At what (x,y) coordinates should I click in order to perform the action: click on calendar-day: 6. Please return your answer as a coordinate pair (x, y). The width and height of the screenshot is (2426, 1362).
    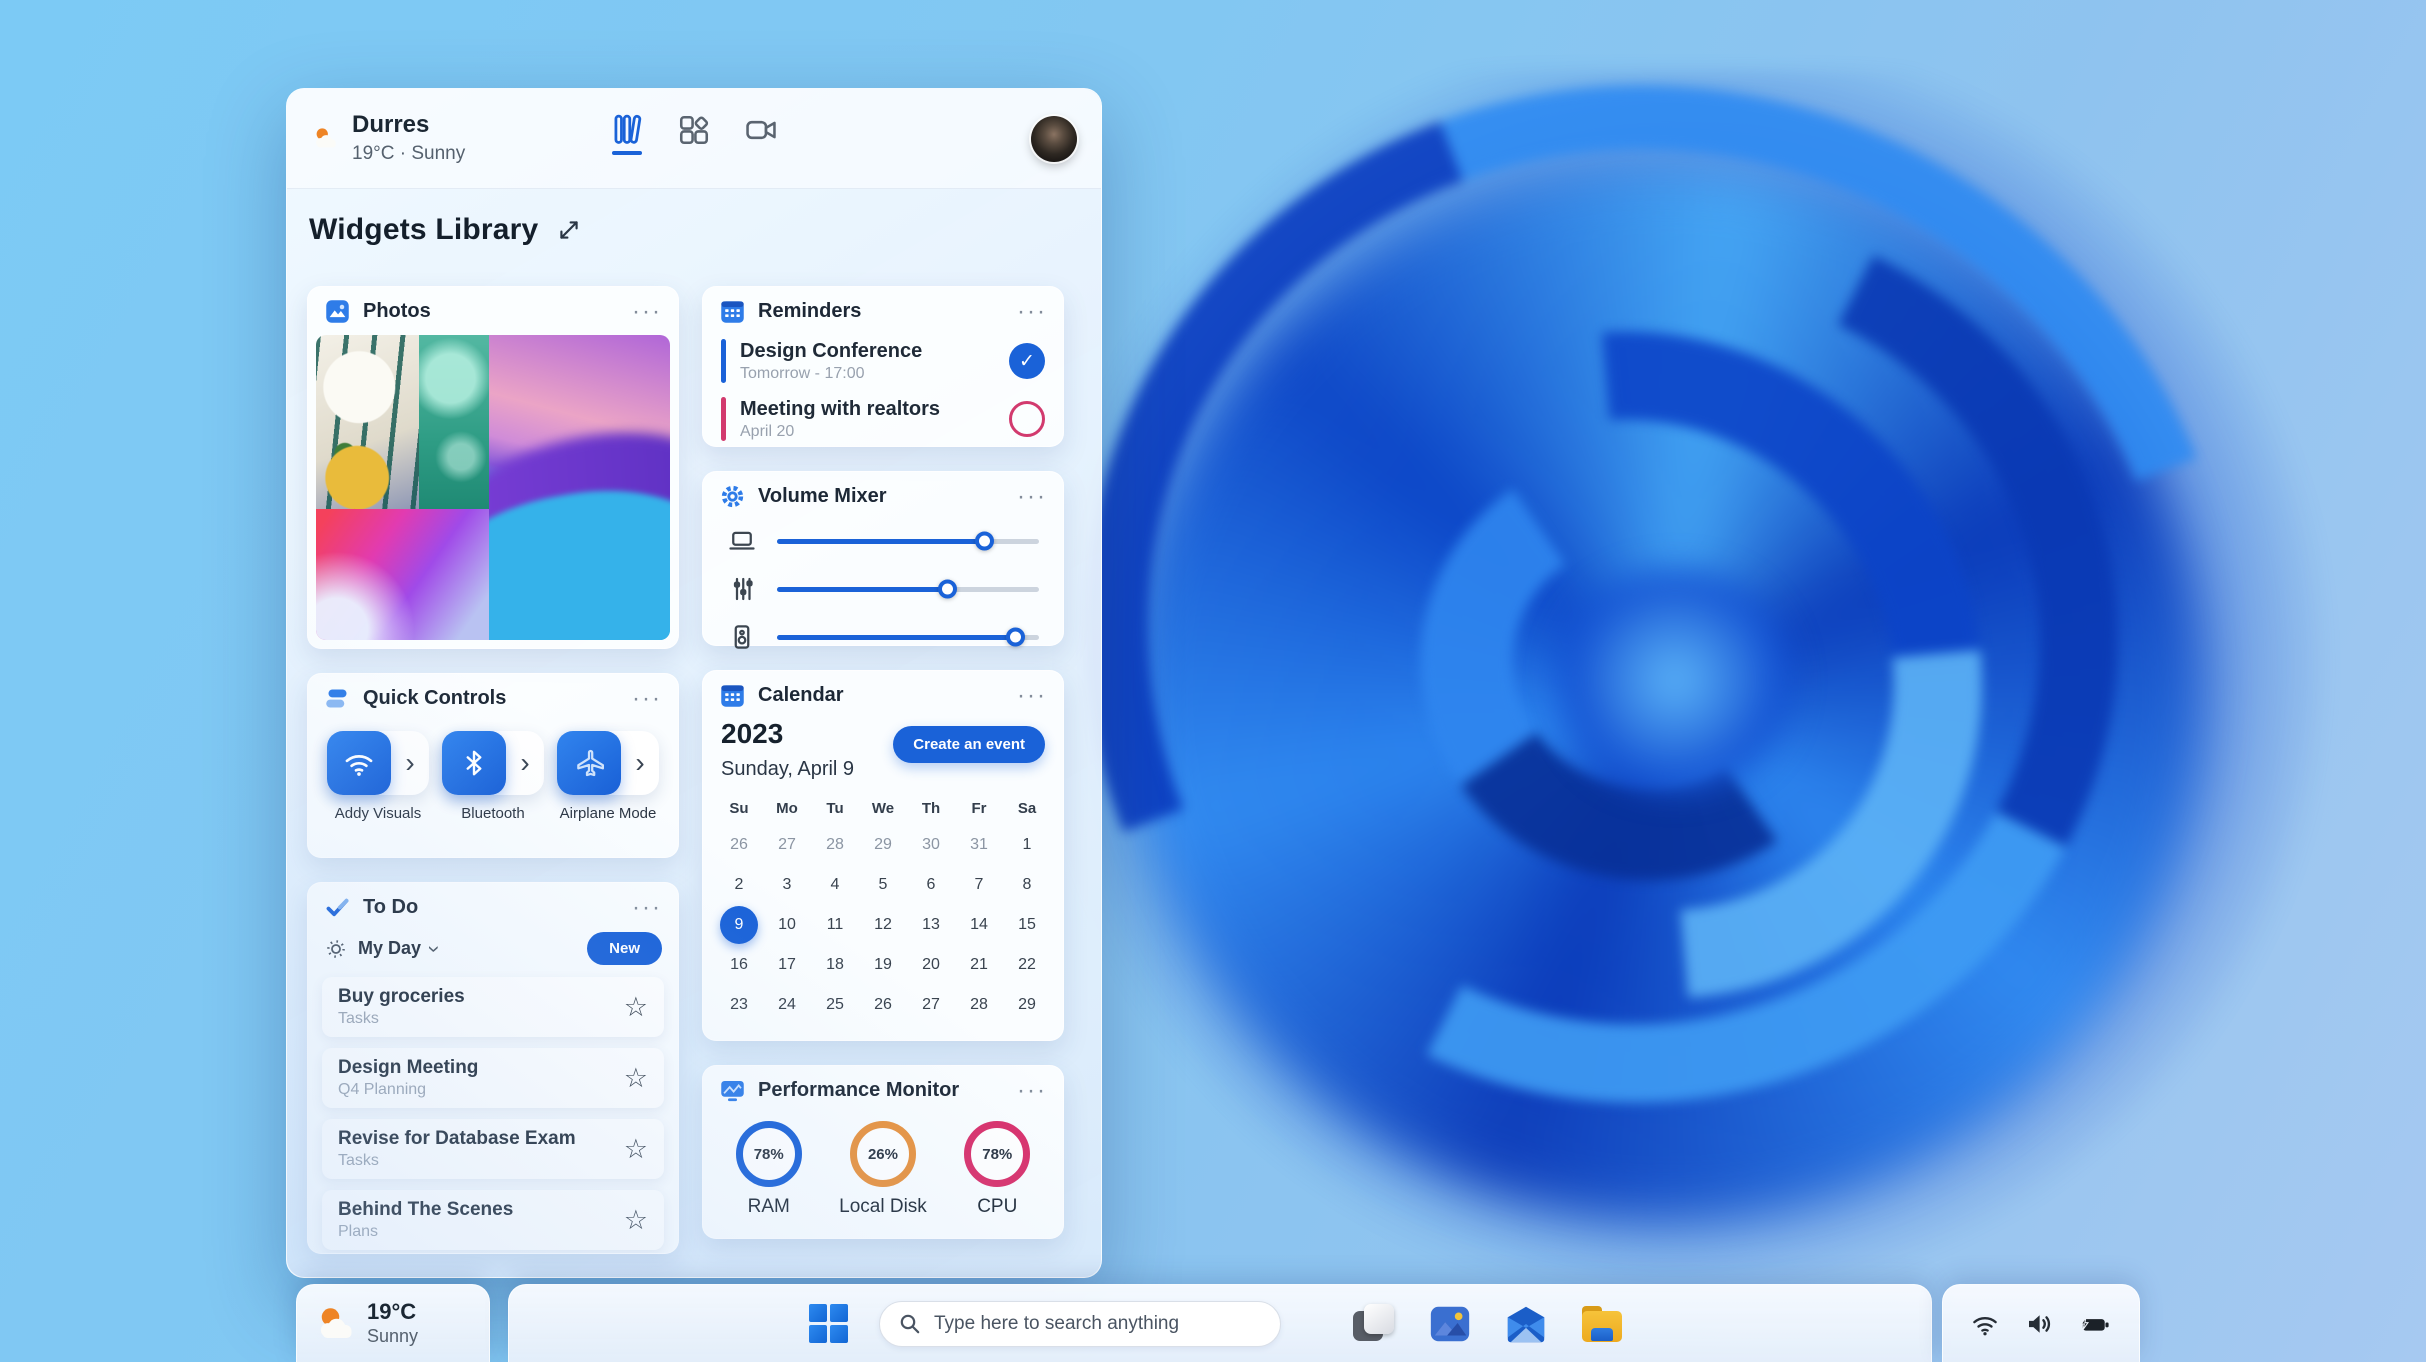
    Looking at the image, I should click on (931, 885).